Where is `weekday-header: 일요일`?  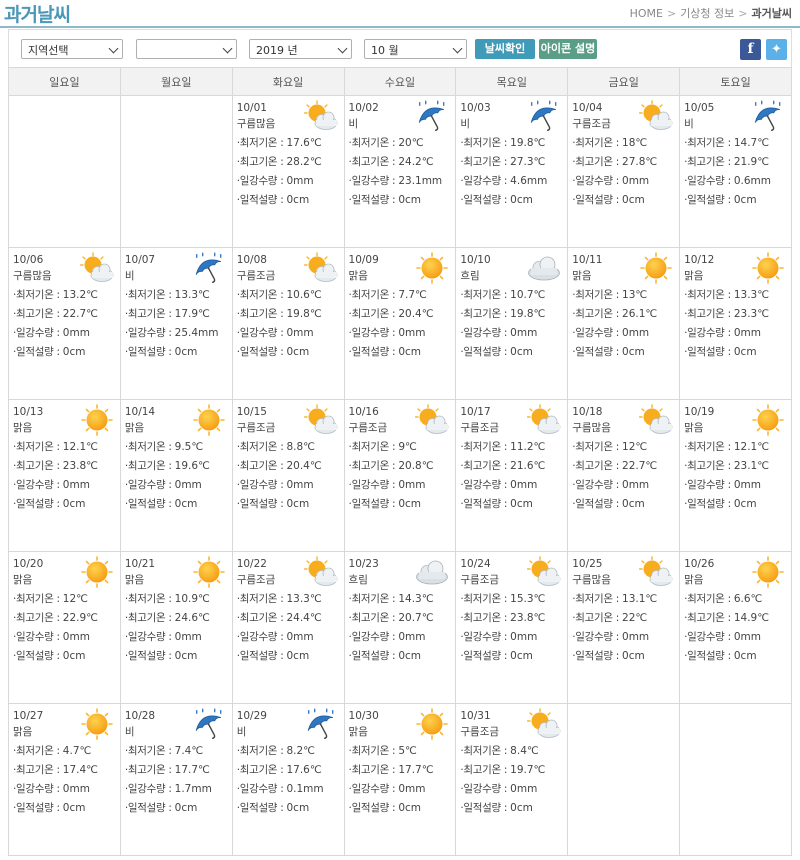
weekday-header: 일요일 is located at coordinates (64, 81).